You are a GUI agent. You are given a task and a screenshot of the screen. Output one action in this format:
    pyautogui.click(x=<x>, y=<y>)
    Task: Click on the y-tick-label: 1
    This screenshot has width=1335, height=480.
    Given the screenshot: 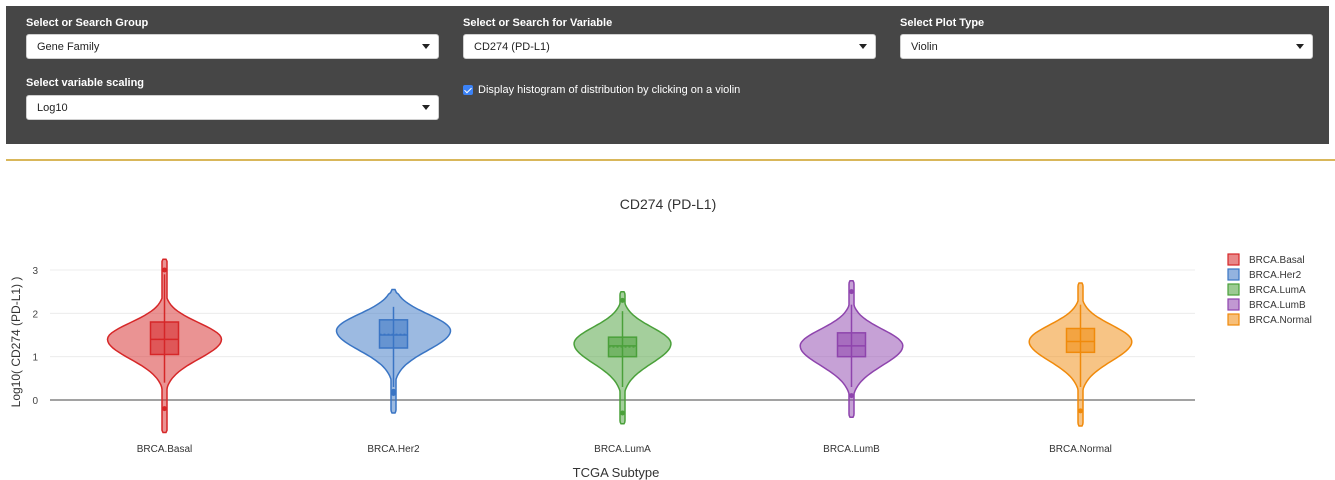 What is the action you would take?
    pyautogui.click(x=35, y=358)
    